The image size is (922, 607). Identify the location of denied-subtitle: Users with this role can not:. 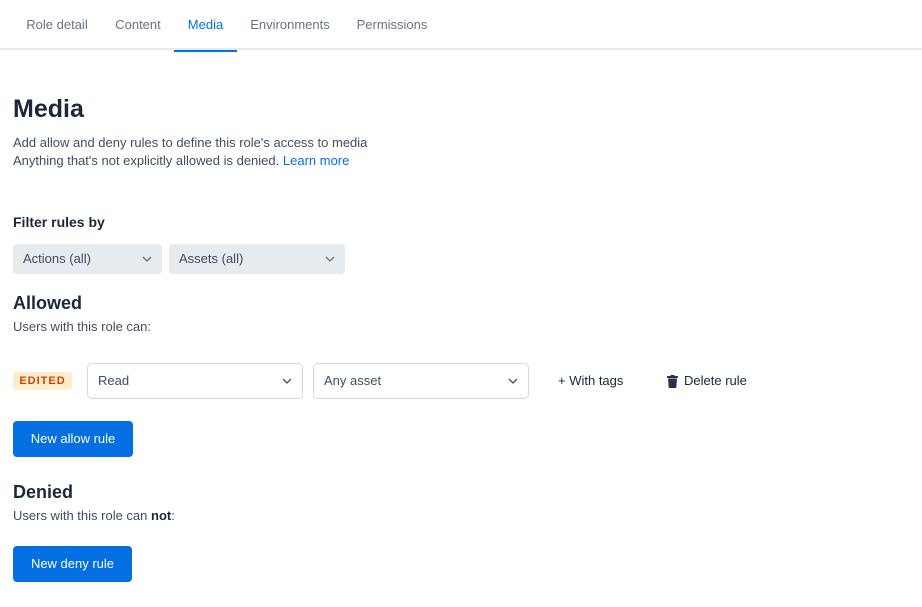
(94, 515).